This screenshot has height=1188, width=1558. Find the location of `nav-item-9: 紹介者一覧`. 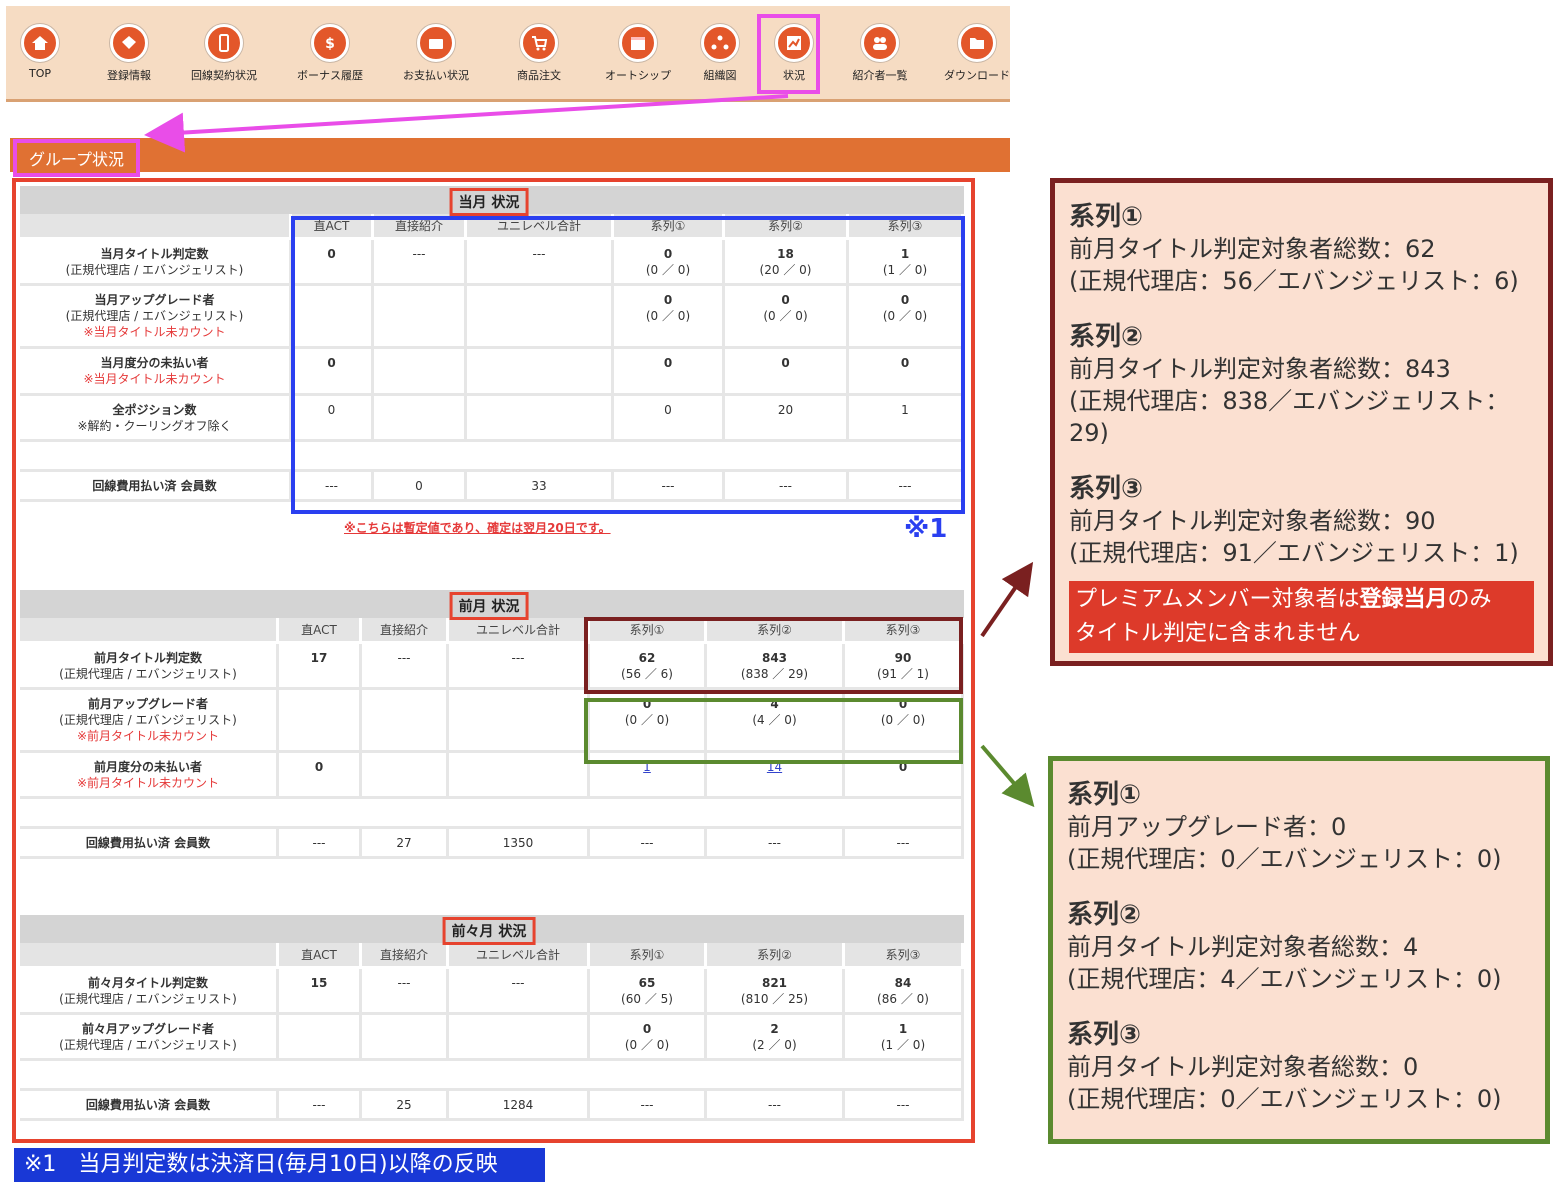

nav-item-9: 紹介者一覧 is located at coordinates (880, 53).